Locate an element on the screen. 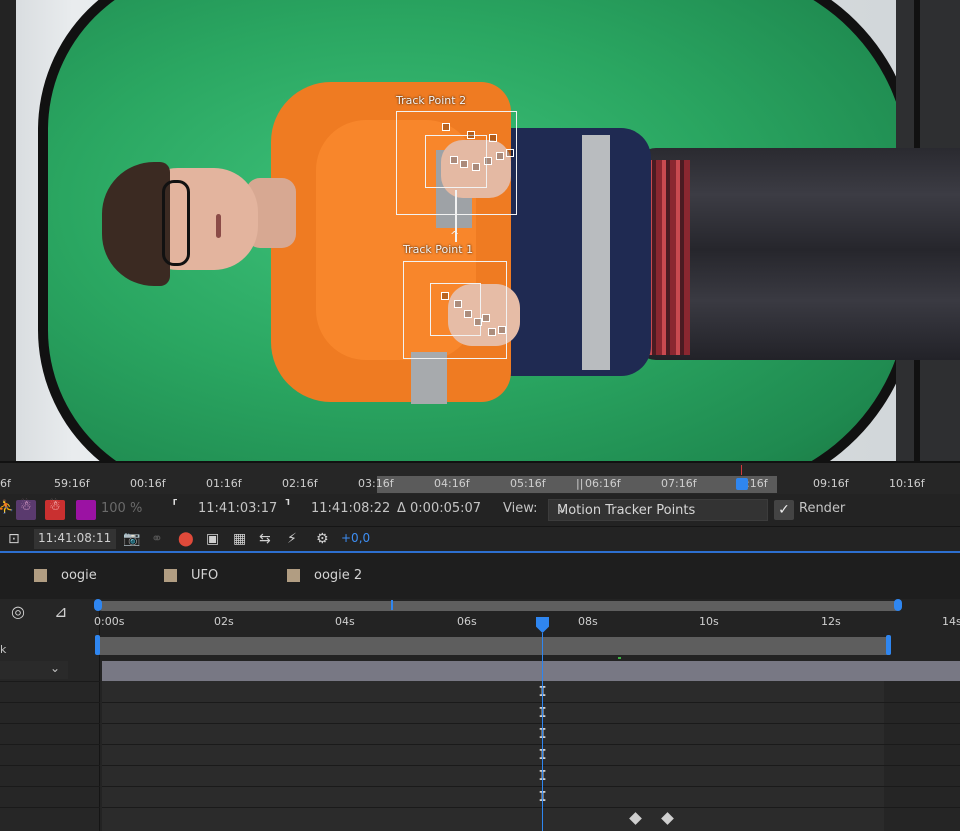 The image size is (960, 831). render-checkbox: ✓ is located at coordinates (784, 510).